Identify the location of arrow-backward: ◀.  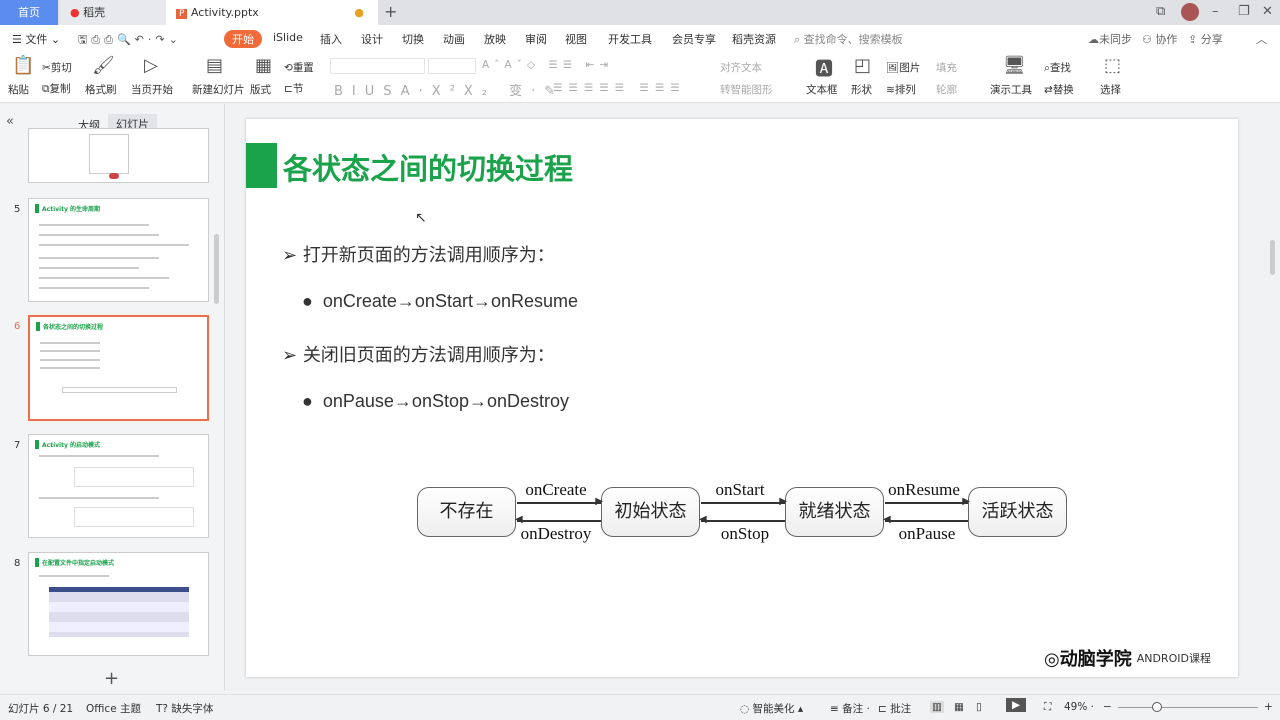
(925, 519).